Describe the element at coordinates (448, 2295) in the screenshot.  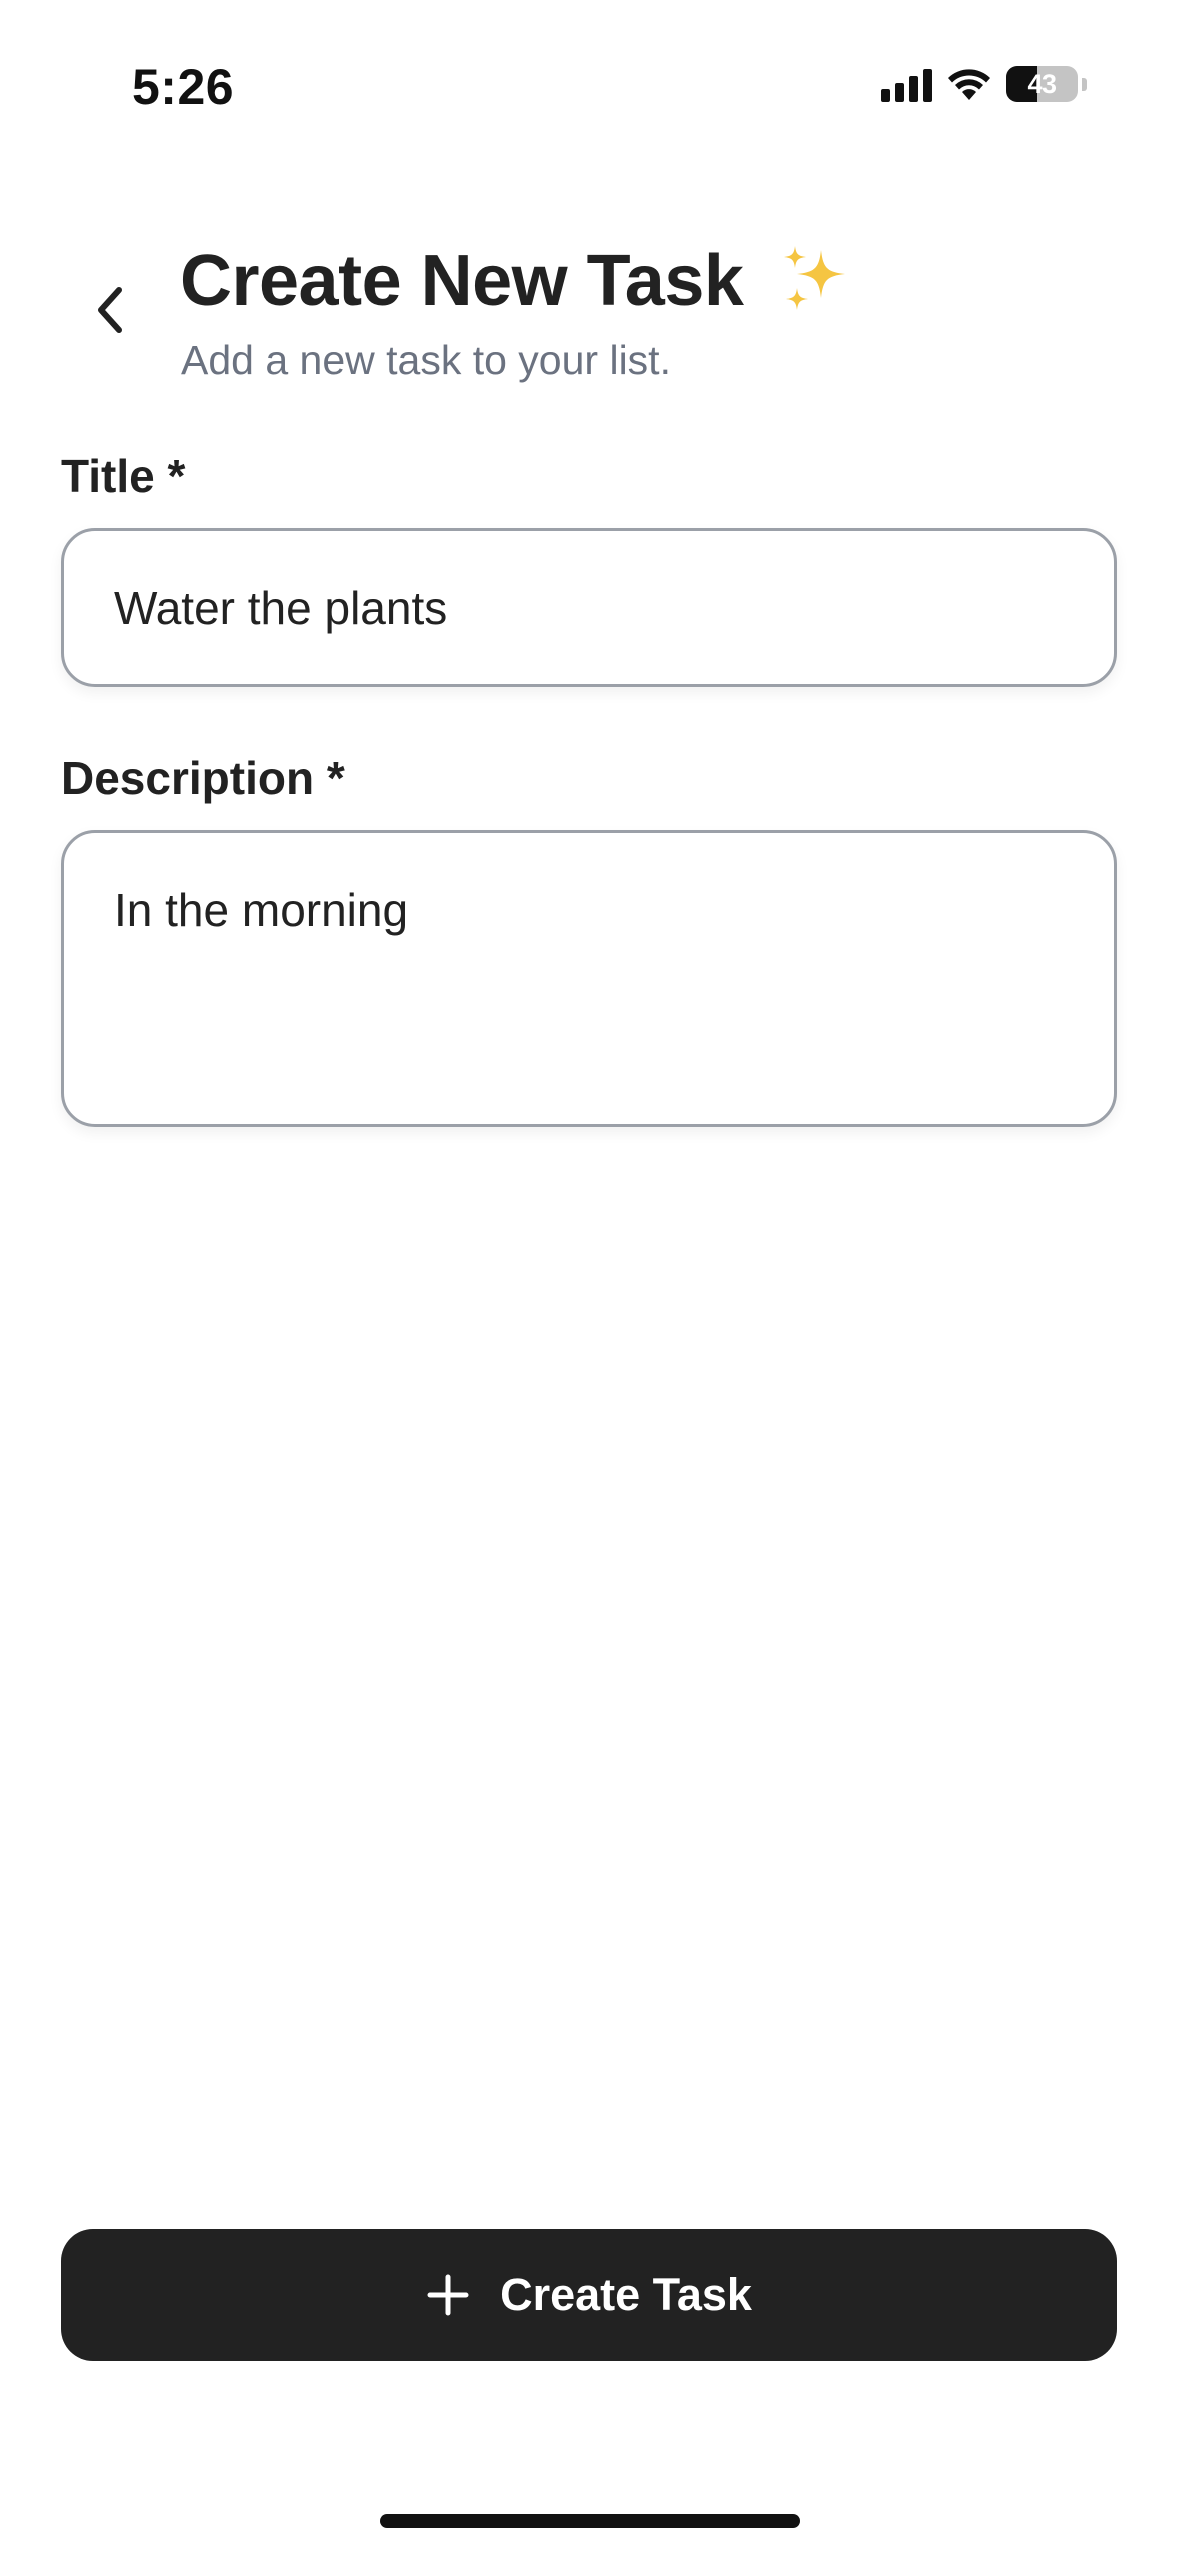
I see `plus-icon` at that location.